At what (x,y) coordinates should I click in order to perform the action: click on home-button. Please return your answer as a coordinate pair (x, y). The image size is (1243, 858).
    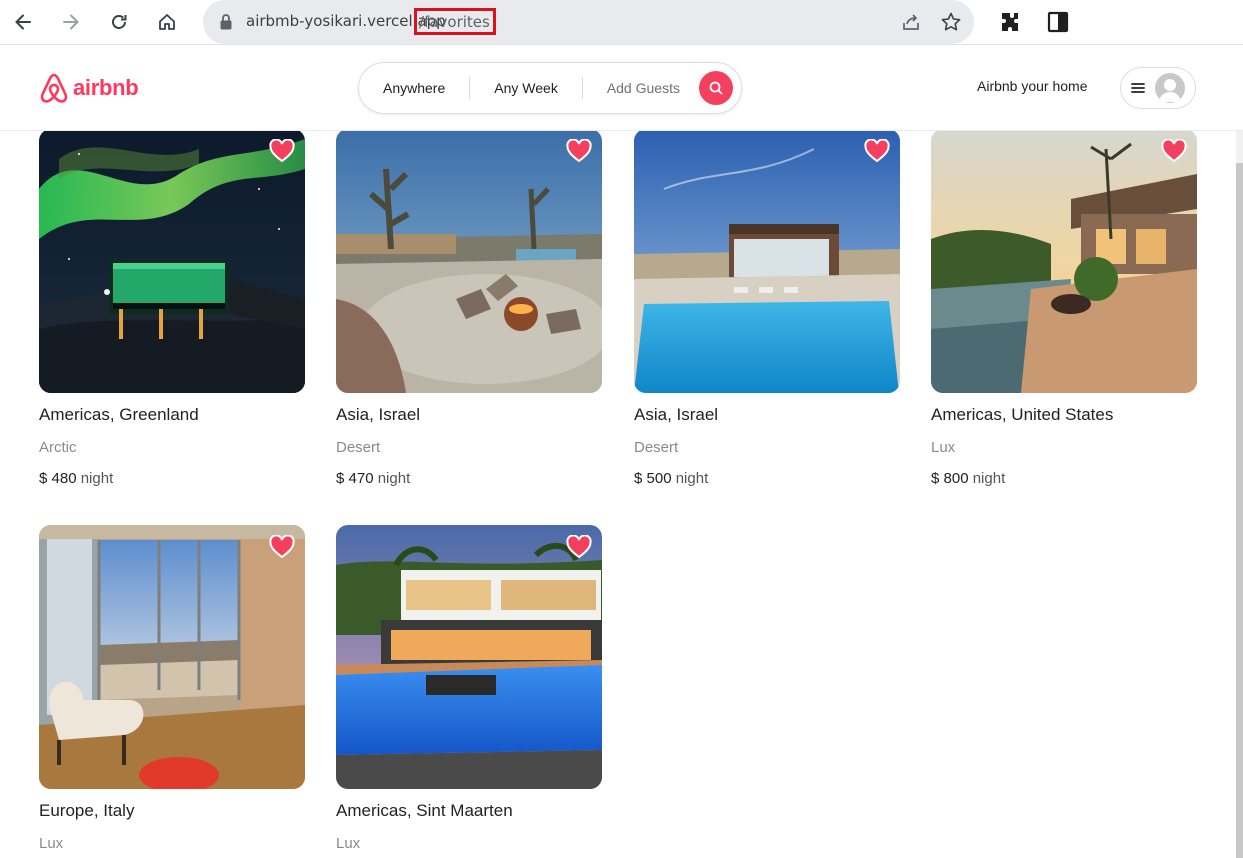
    Looking at the image, I should click on (167, 22).